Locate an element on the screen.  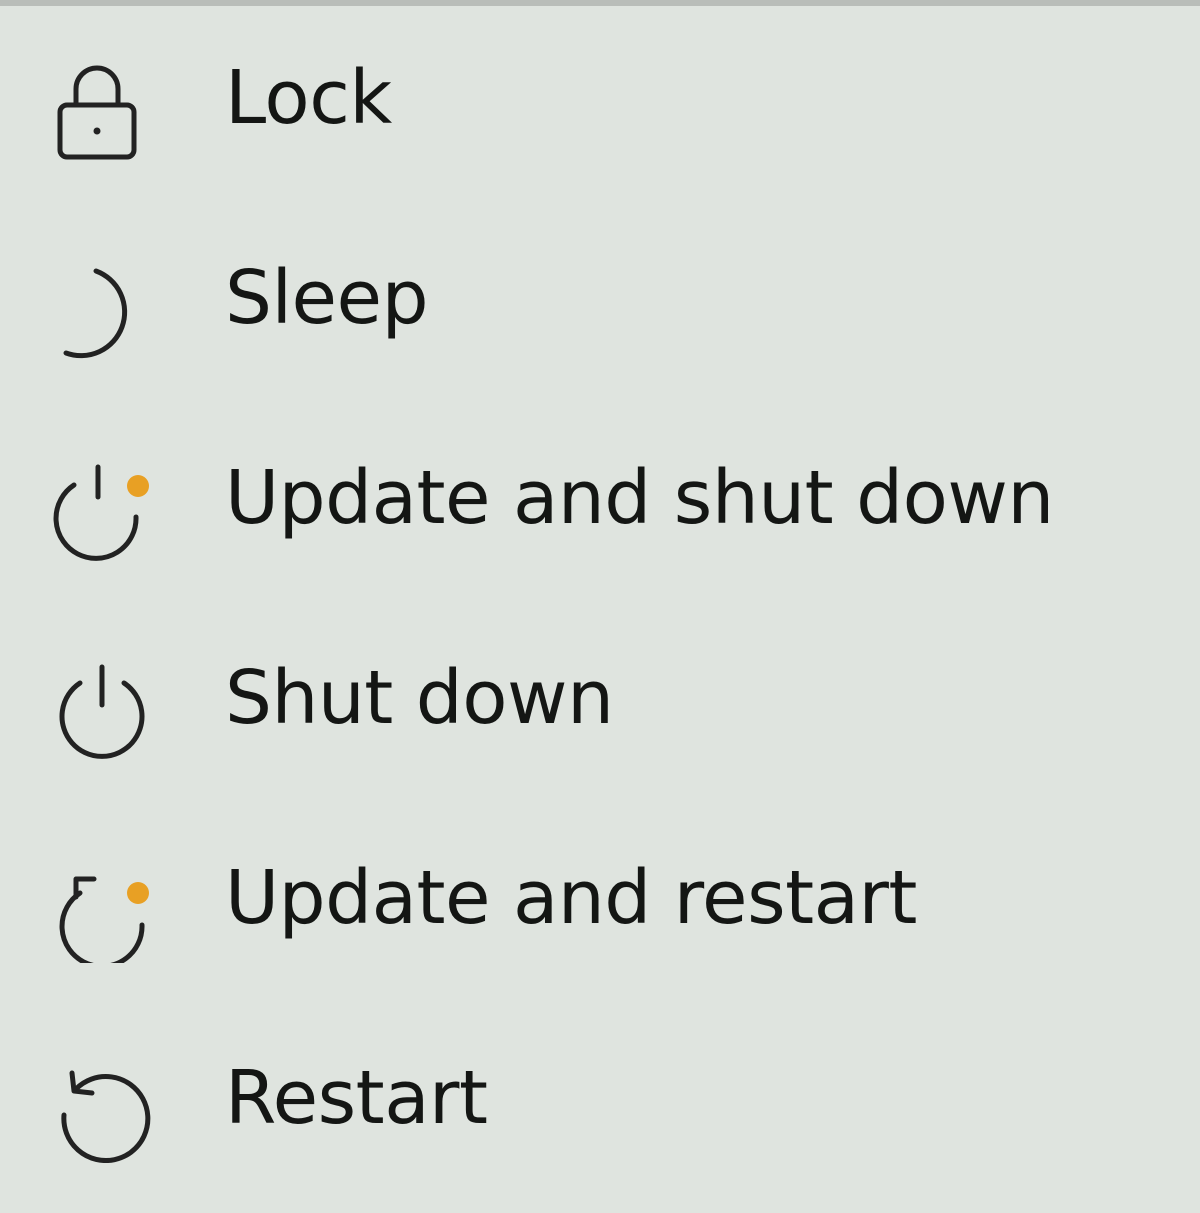
restart-icon is located at coordinates (105, 1108).